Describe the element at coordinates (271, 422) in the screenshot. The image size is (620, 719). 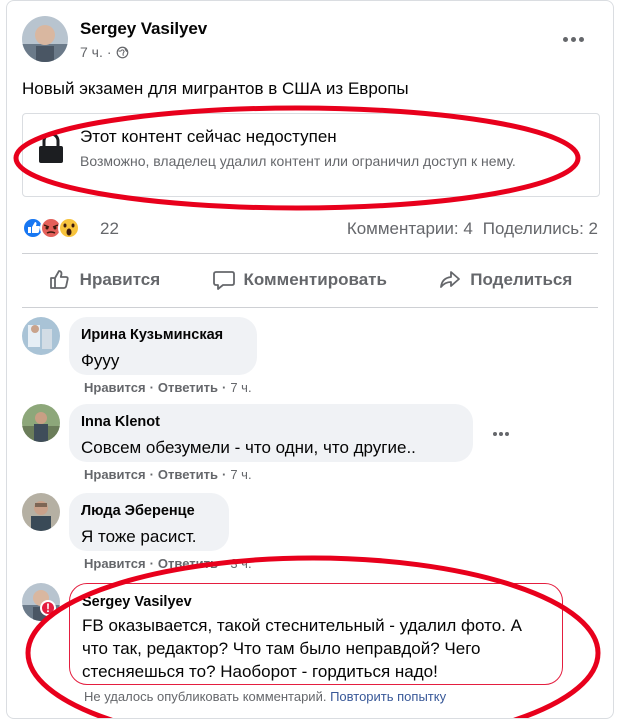
I see `commenter-name: Inna Klenot` at that location.